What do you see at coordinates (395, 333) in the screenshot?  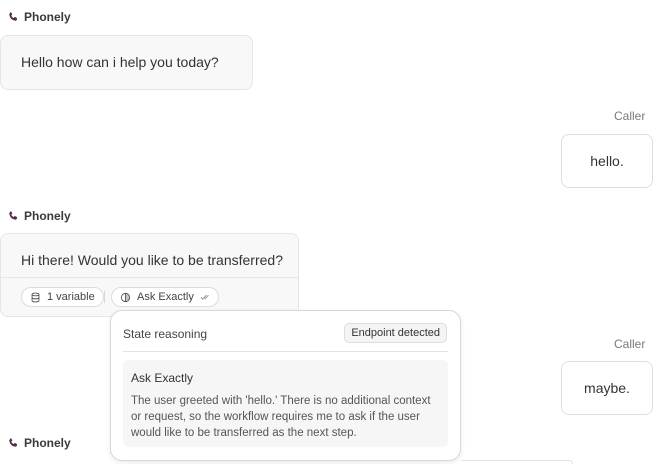 I see `endpoint-badge: Endpoint detected` at bounding box center [395, 333].